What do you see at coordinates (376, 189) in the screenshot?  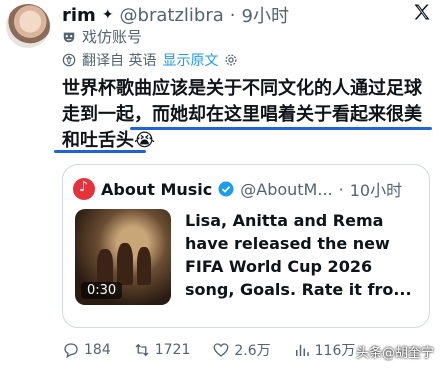 I see `quoted-timestamp: 10小时` at bounding box center [376, 189].